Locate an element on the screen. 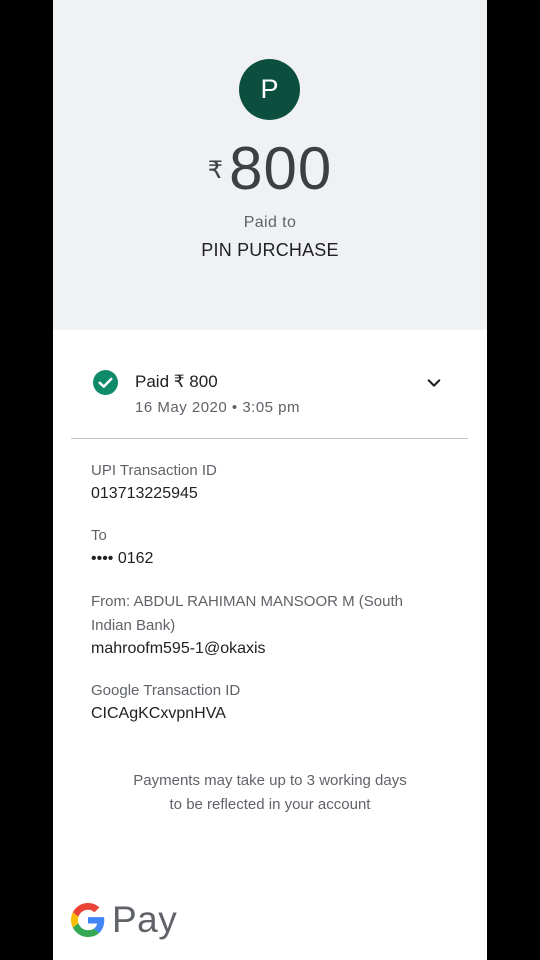 This screenshot has width=540, height=960. amount-display: ₹ 800 is located at coordinates (270, 169).